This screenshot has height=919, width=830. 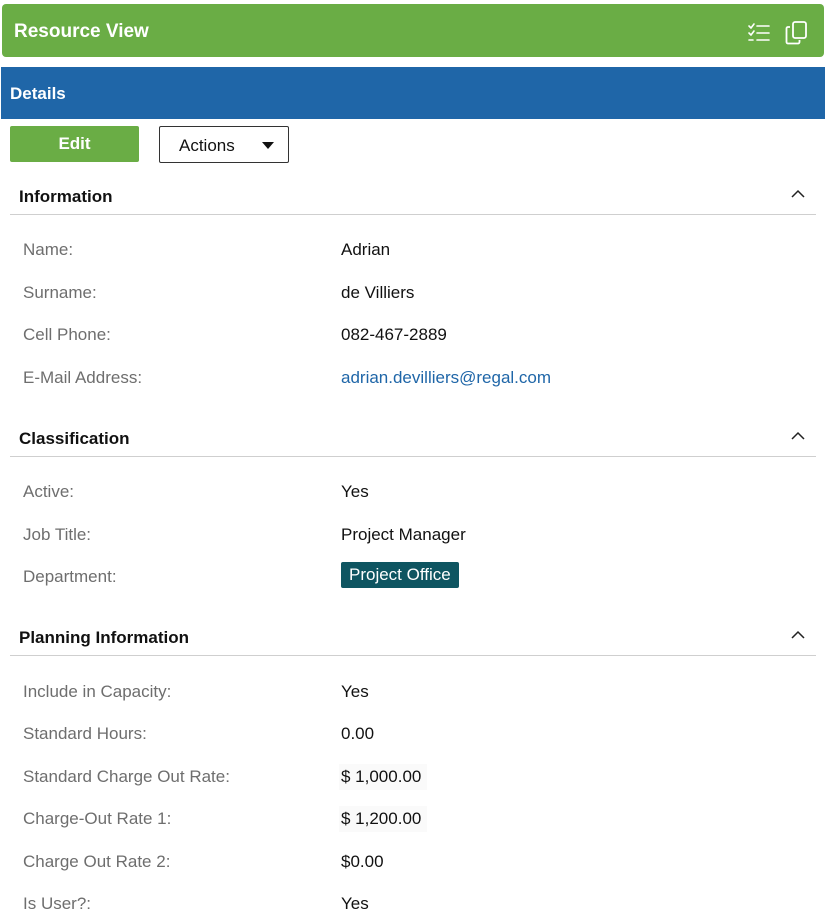 What do you see at coordinates (81, 31) in the screenshot?
I see `window-title: Resource View` at bounding box center [81, 31].